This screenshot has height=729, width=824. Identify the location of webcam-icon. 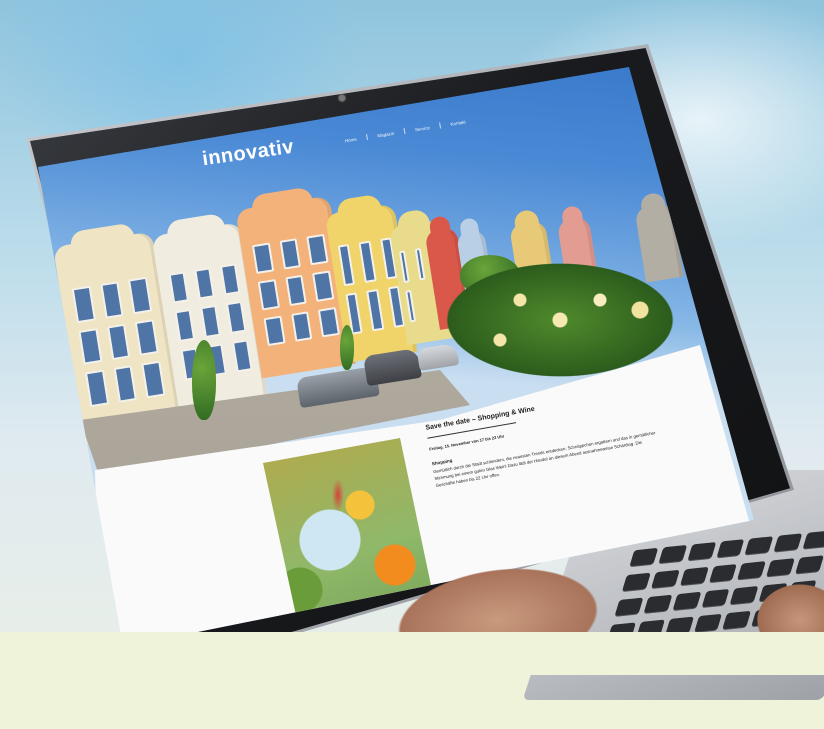
(342, 98).